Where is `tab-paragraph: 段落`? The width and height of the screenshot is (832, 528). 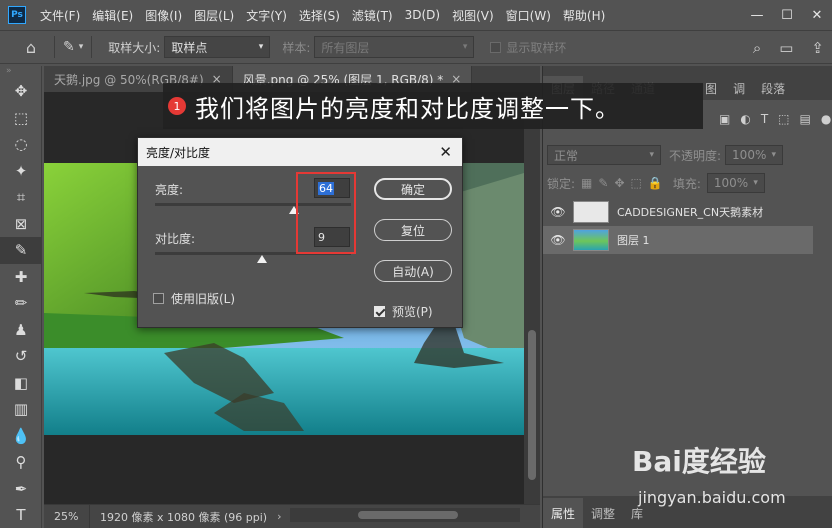 tab-paragraph: 段落 is located at coordinates (773, 88).